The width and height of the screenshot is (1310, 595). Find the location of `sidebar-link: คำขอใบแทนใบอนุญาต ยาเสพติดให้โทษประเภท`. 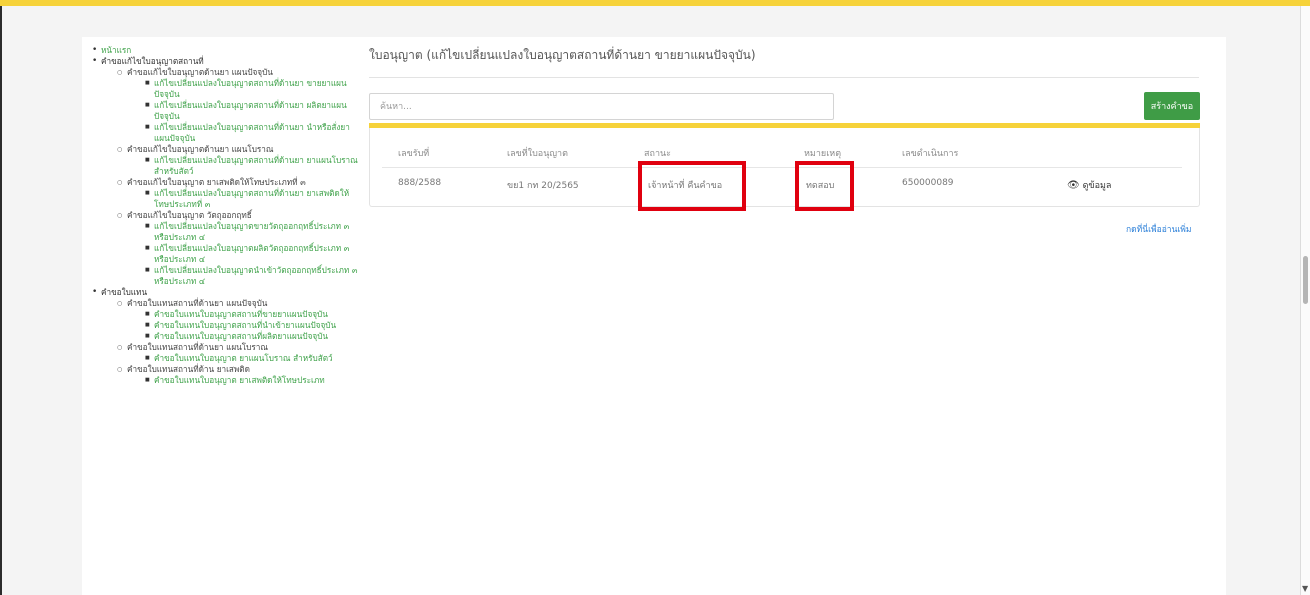

sidebar-link: คำขอใบแทนใบอนุญาต ยาเสพติดให้โทษประเภท is located at coordinates (253, 380).